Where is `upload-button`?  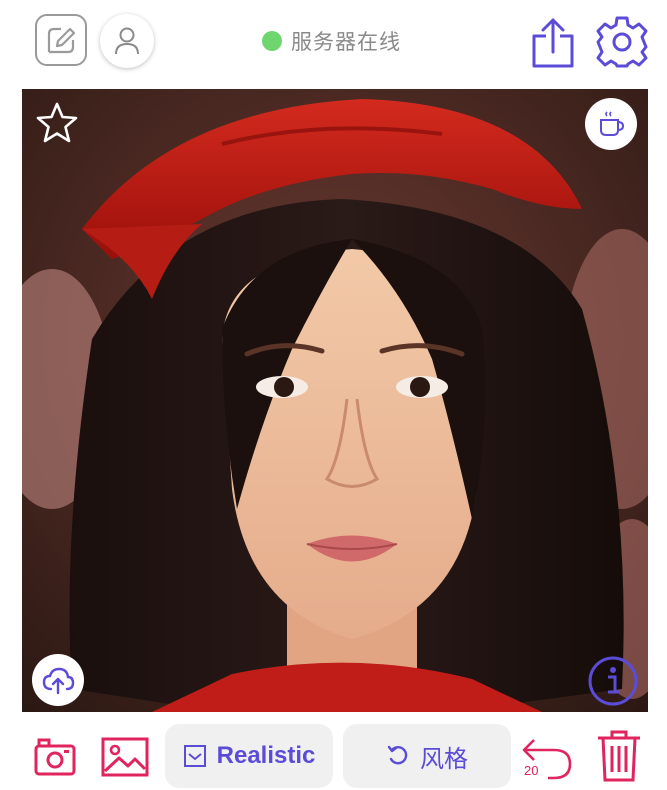
upload-button is located at coordinates (58, 680).